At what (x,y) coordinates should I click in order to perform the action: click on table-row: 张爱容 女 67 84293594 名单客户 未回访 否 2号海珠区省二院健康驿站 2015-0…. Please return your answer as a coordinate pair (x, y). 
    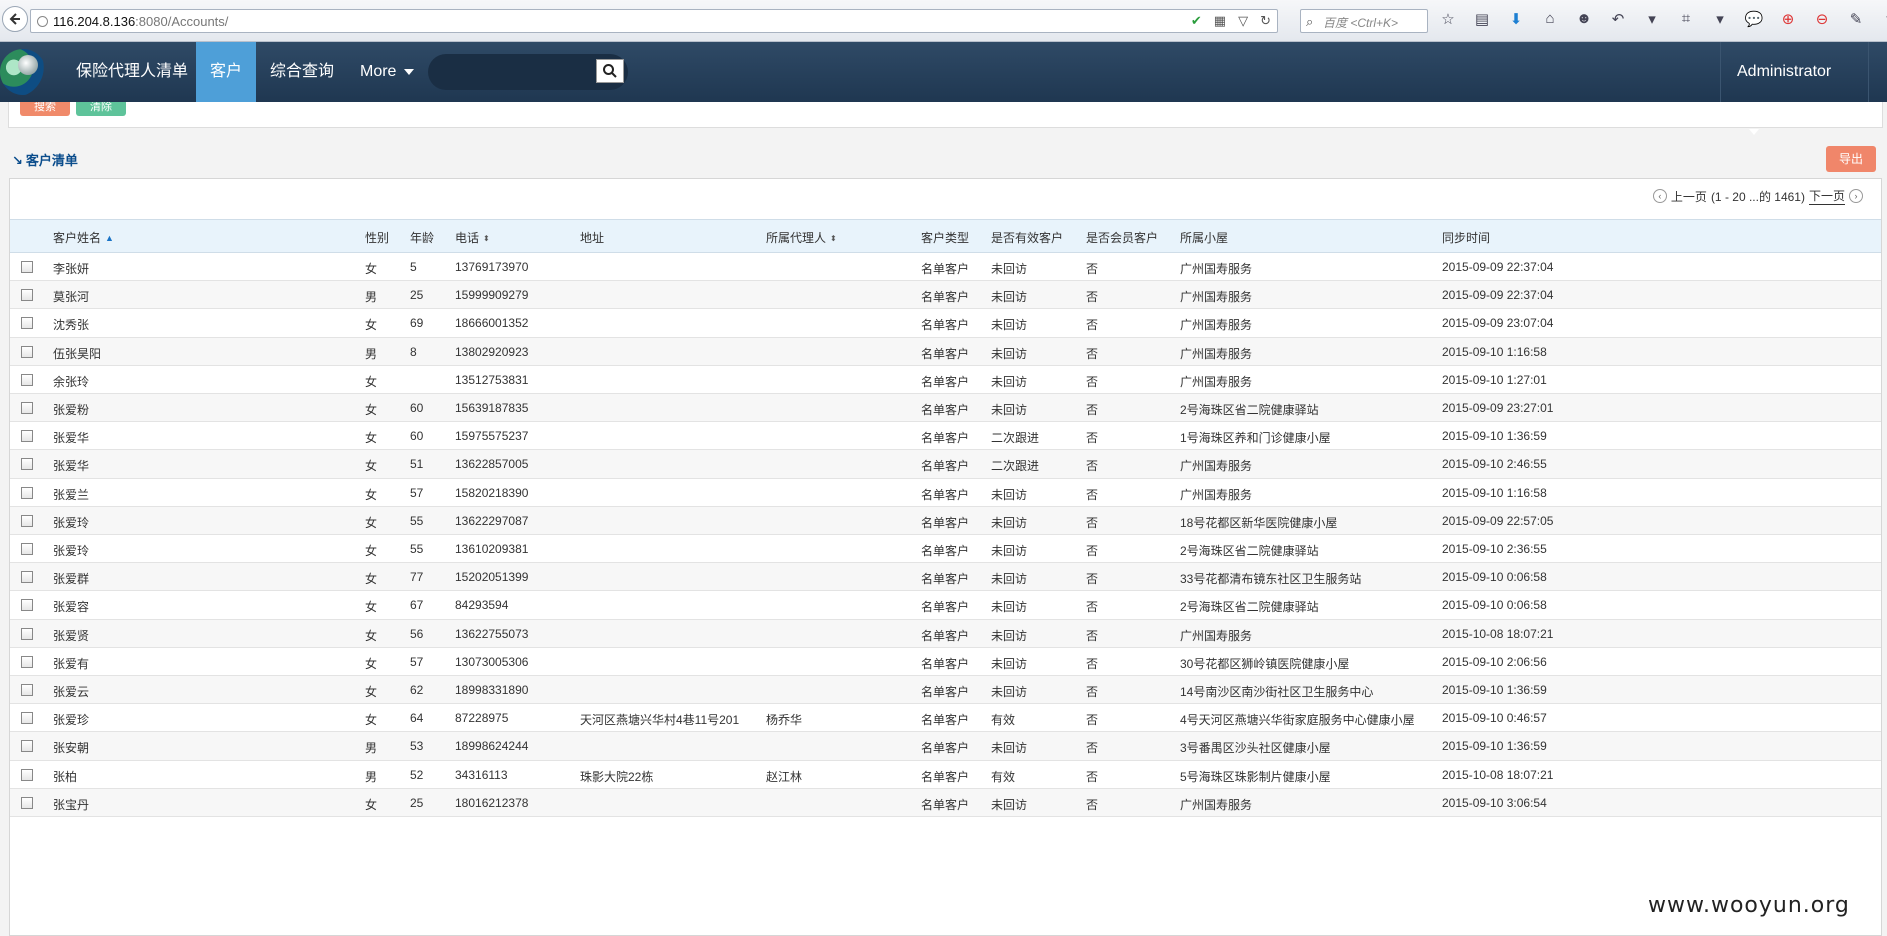
    Looking at the image, I should click on (945, 605).